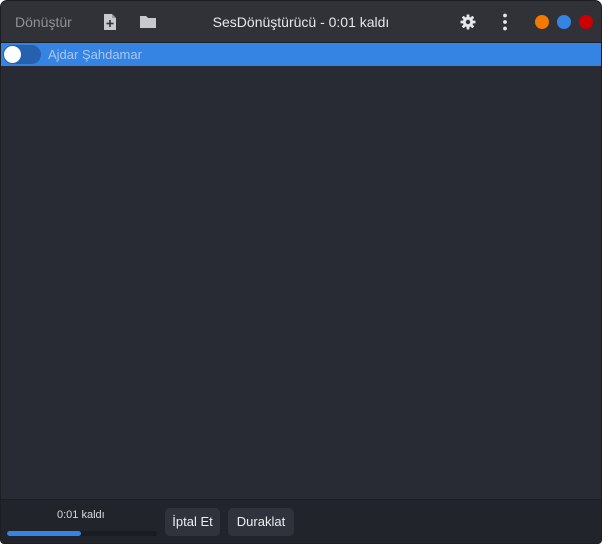 This screenshot has width=602, height=544. Describe the element at coordinates (468, 22) in the screenshot. I see `gear-icon` at that location.